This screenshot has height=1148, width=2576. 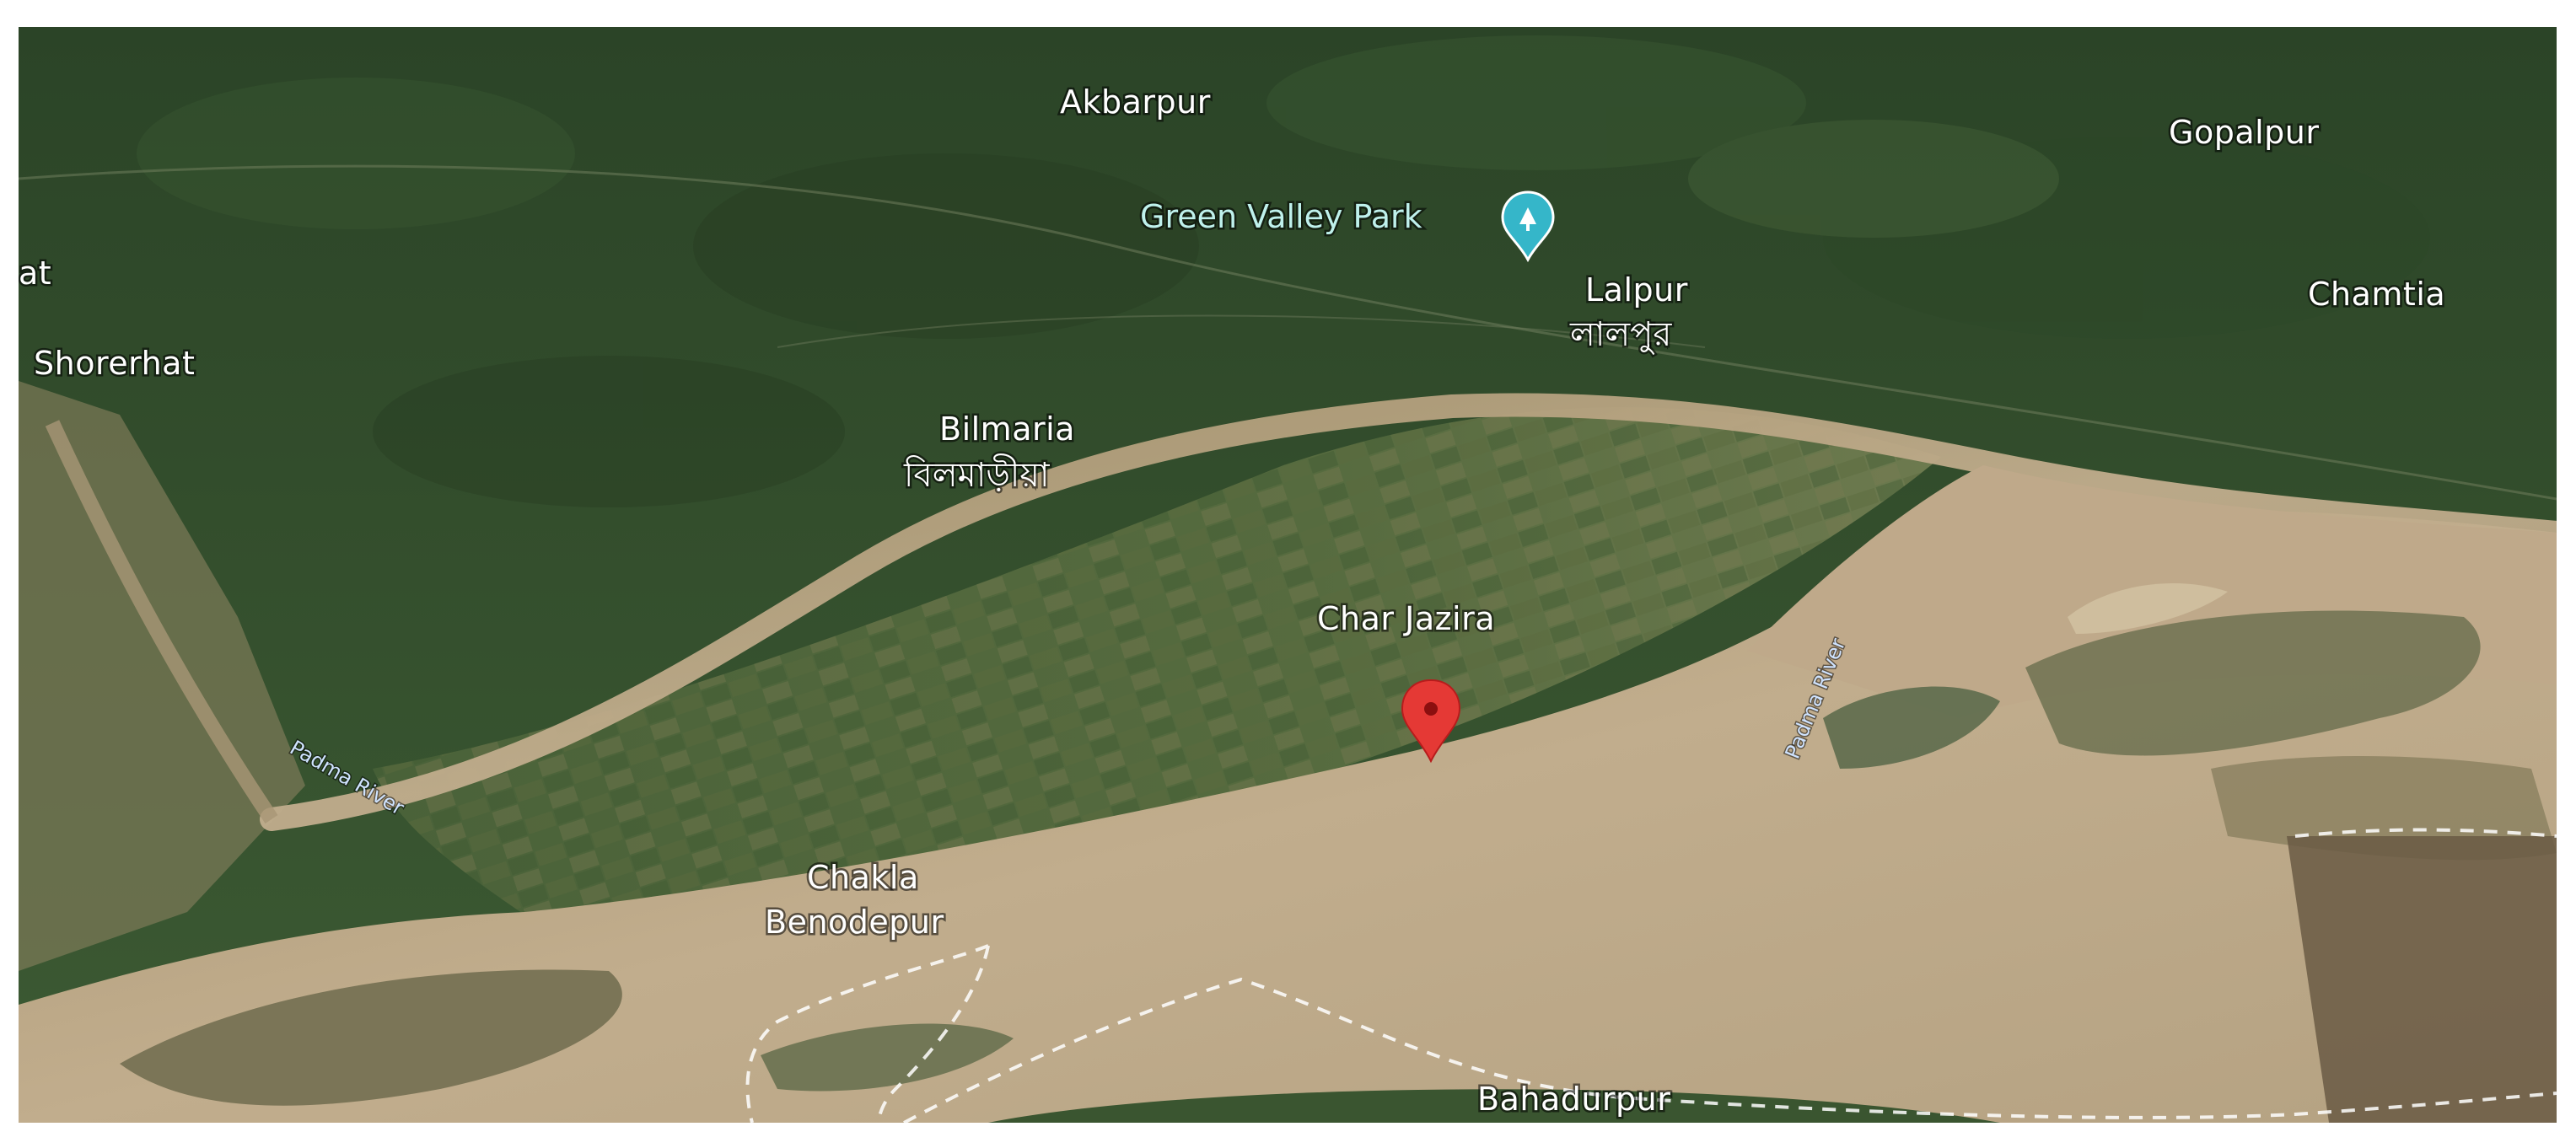 What do you see at coordinates (1281, 217) in the screenshot?
I see `poi-label-green-valley-park: Green Valley Park` at bounding box center [1281, 217].